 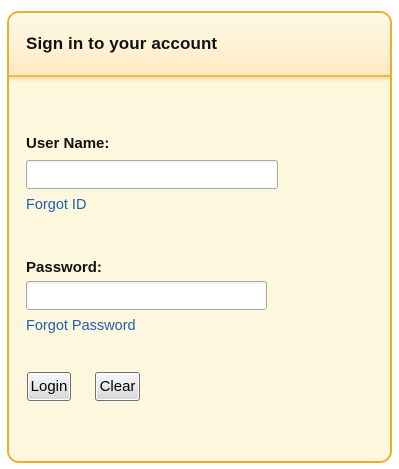 I want to click on username-input, so click(x=152, y=174).